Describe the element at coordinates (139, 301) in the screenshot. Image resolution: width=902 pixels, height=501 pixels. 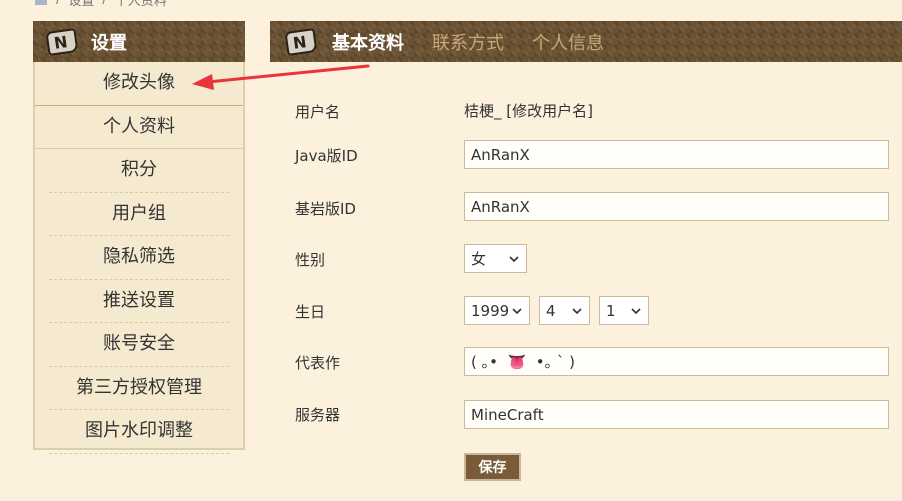
I see `sidebar-item-notifications: 推送设置` at that location.